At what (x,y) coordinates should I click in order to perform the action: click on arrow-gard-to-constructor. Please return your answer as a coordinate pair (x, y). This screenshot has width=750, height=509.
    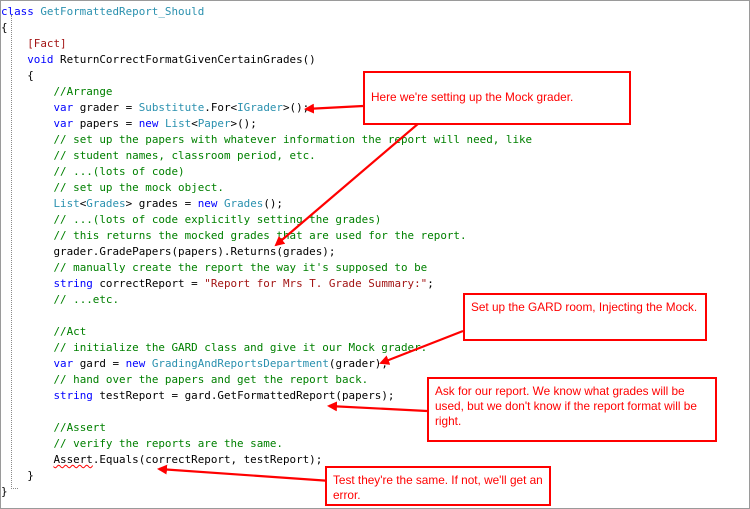
    Looking at the image, I should click on (421, 347).